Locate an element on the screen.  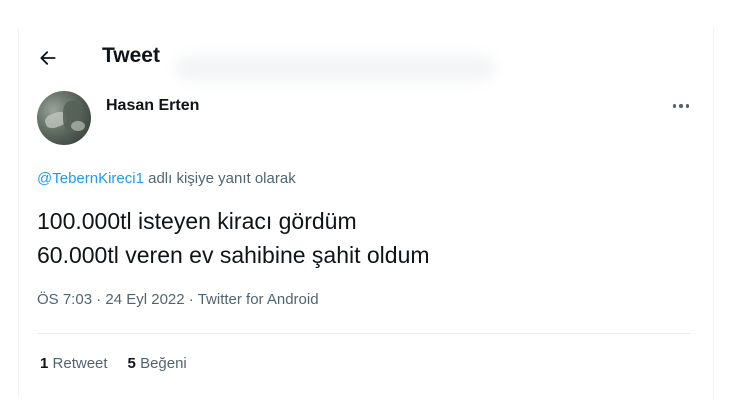
likes-label: Beğeni is located at coordinates (163, 363).